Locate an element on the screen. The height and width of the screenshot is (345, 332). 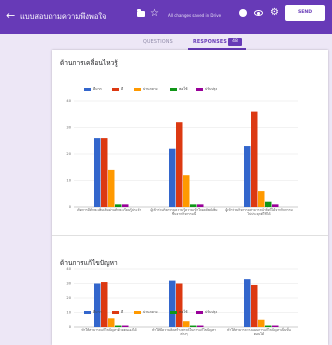
legend-label: ดีมาก is located at coordinates (97, 312).